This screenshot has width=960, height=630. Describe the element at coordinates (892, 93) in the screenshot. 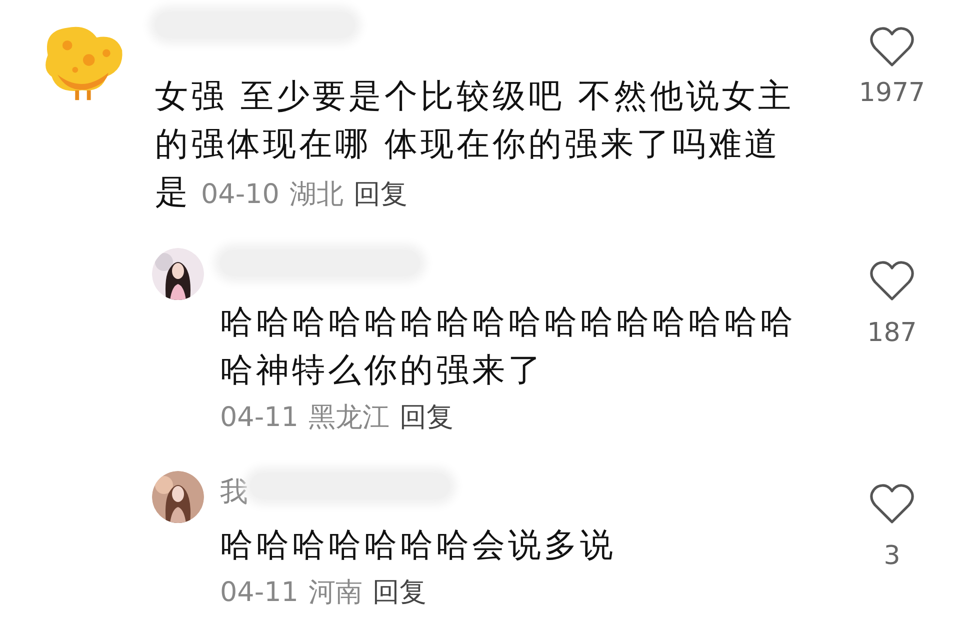

I see `like-count: 1977` at that location.